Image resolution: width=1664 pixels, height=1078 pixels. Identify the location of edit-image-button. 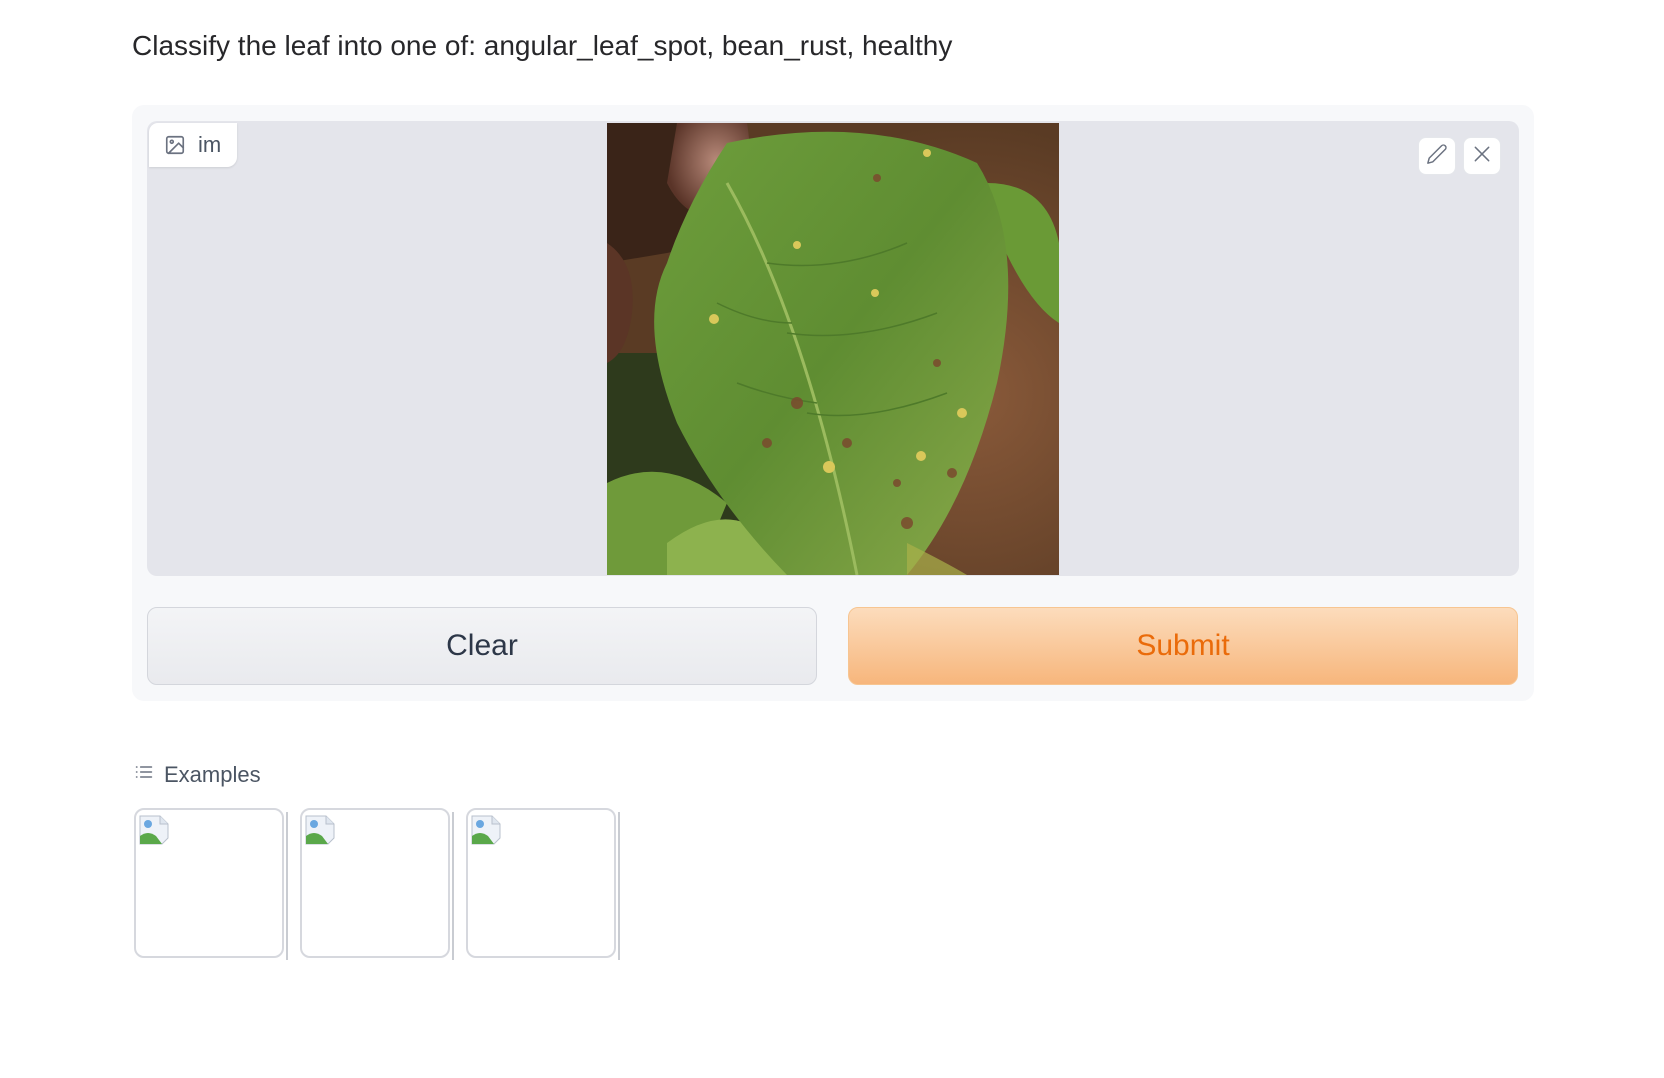
(1437, 156).